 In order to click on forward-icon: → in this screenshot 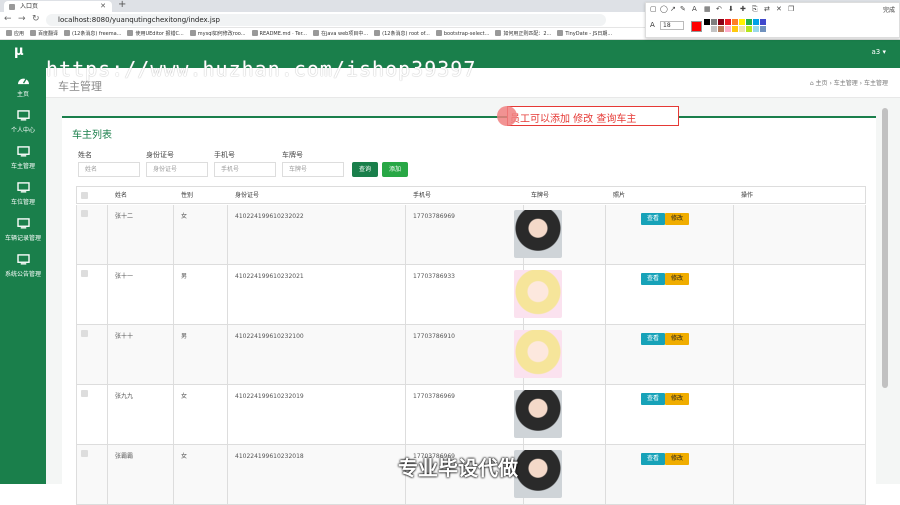, I will do `click(22, 19)`.